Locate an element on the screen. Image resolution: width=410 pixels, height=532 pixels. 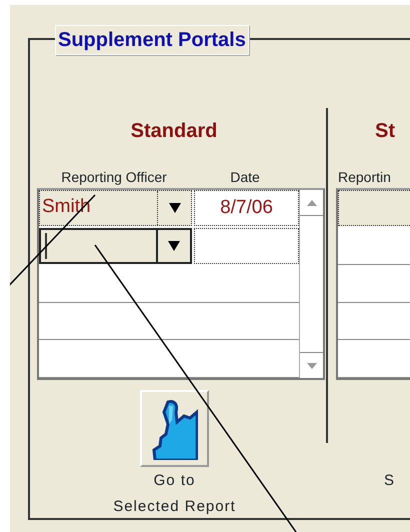
officer-combo-box is located at coordinates (115, 246).